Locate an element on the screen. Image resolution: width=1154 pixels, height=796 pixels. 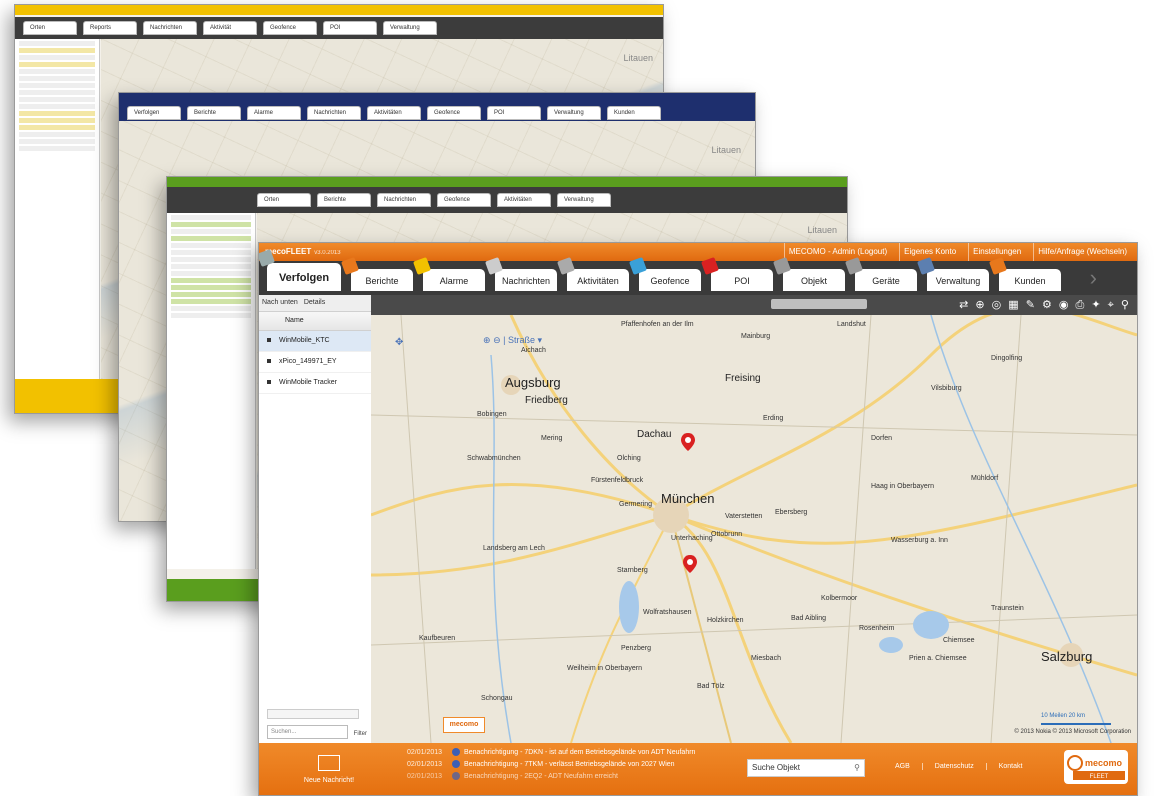
map-layer-select: ⊕ ⊖ | Straße ▾ is located at coordinates (512, 340).